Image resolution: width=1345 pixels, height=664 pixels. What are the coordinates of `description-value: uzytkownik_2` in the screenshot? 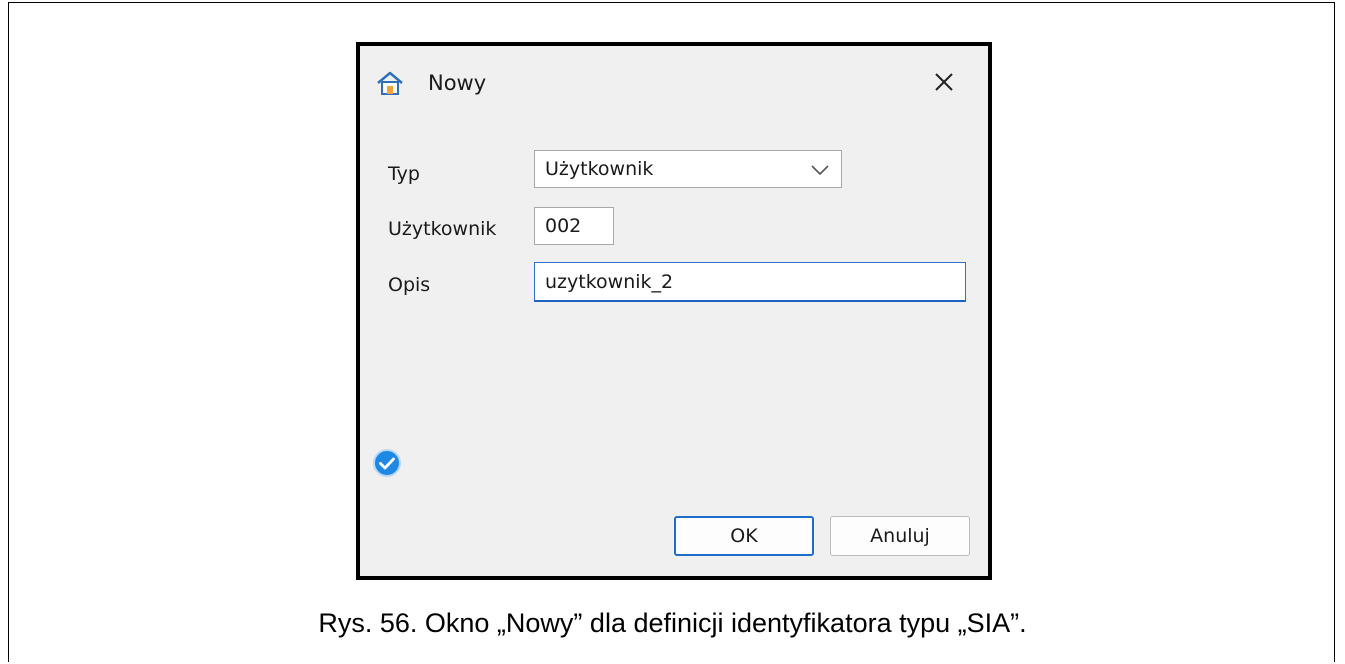 It's located at (609, 281).